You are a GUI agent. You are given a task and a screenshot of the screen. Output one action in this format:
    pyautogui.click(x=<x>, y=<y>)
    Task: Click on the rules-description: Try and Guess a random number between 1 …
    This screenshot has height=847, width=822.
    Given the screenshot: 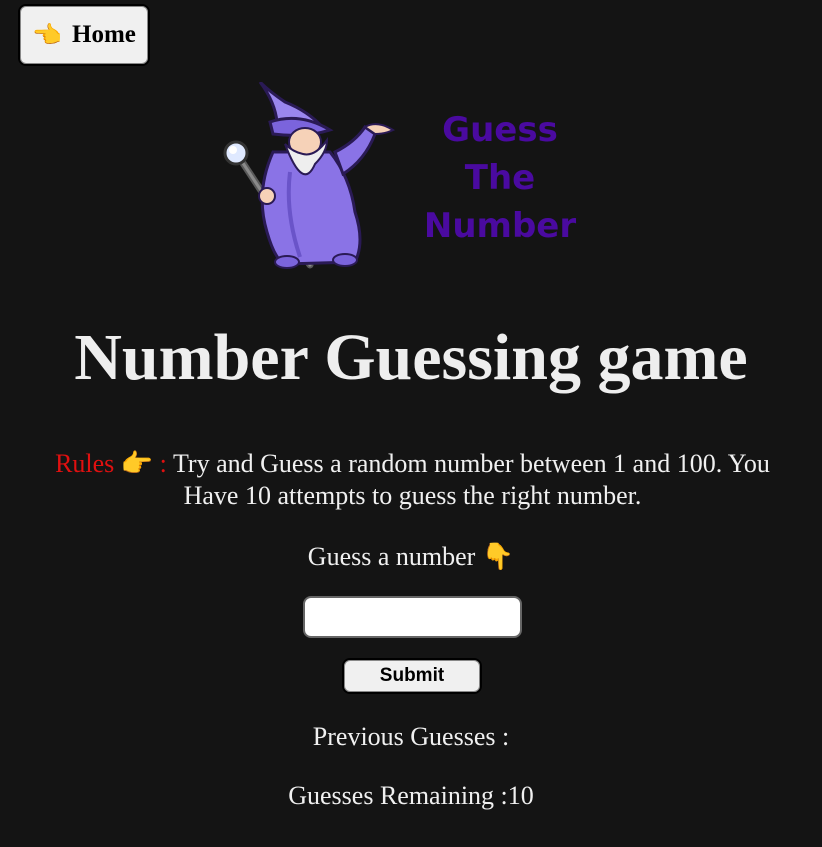 What is the action you would take?
    pyautogui.click(x=471, y=479)
    